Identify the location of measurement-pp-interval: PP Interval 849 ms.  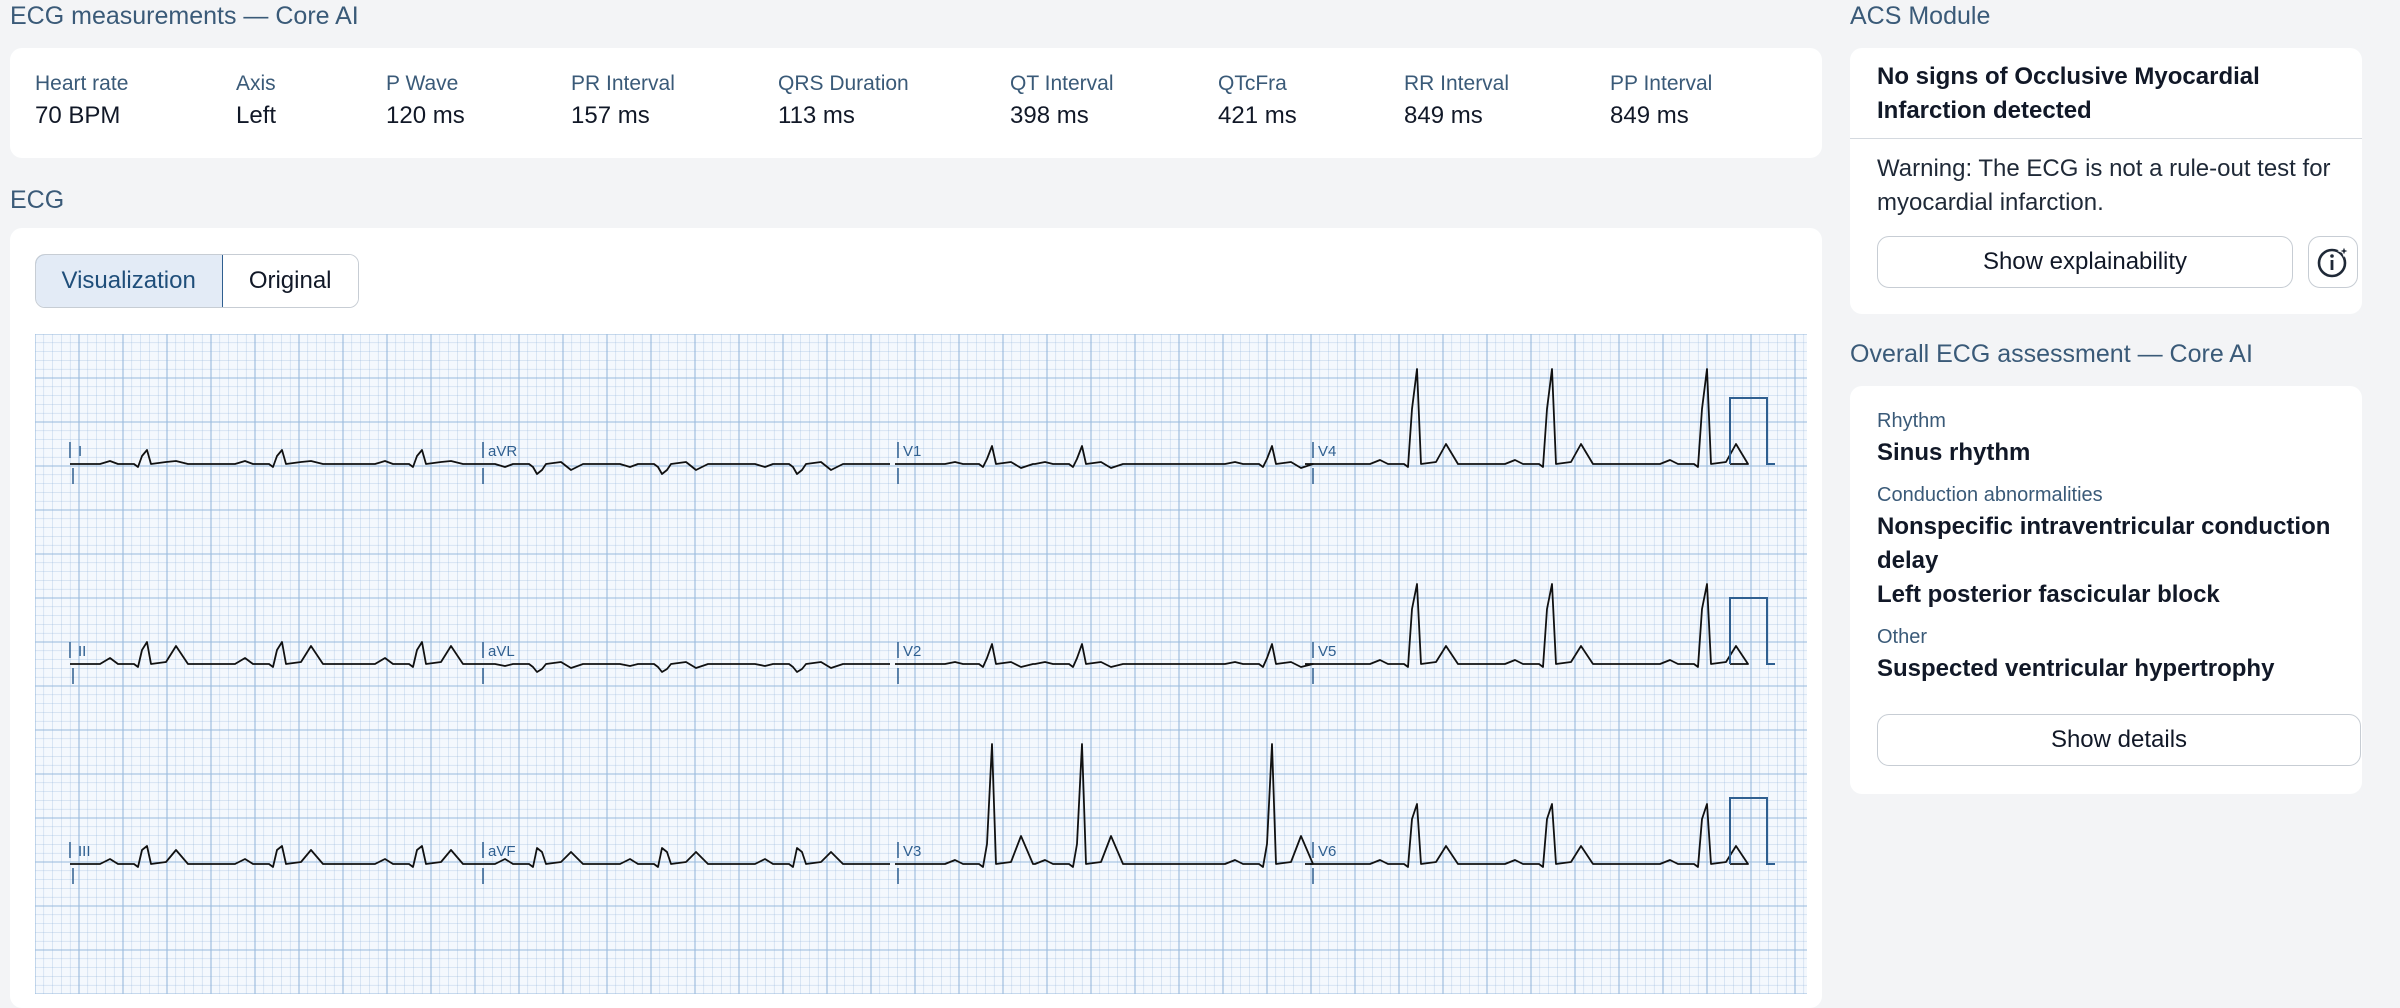
(1661, 101).